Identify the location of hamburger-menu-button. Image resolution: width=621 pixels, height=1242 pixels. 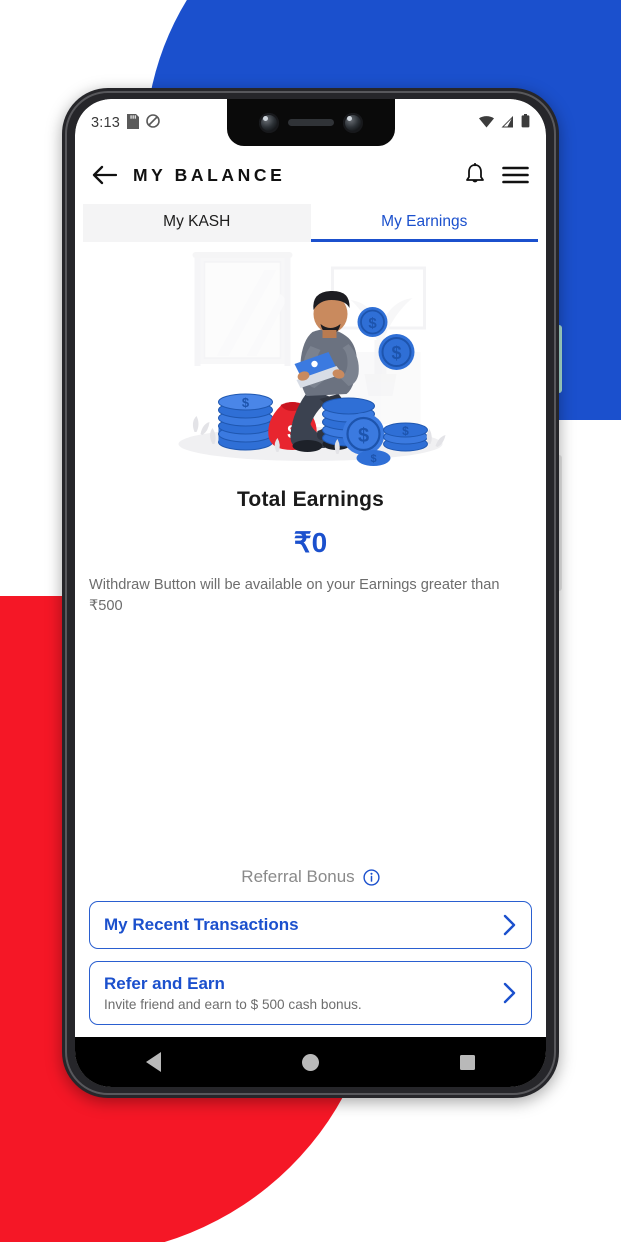
(515, 175).